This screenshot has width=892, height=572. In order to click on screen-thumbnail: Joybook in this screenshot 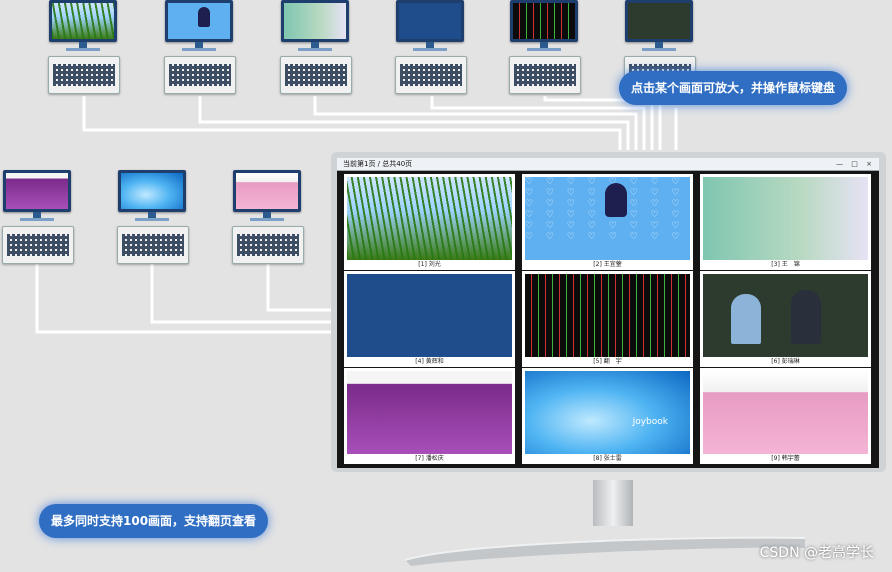, I will do `click(607, 412)`.